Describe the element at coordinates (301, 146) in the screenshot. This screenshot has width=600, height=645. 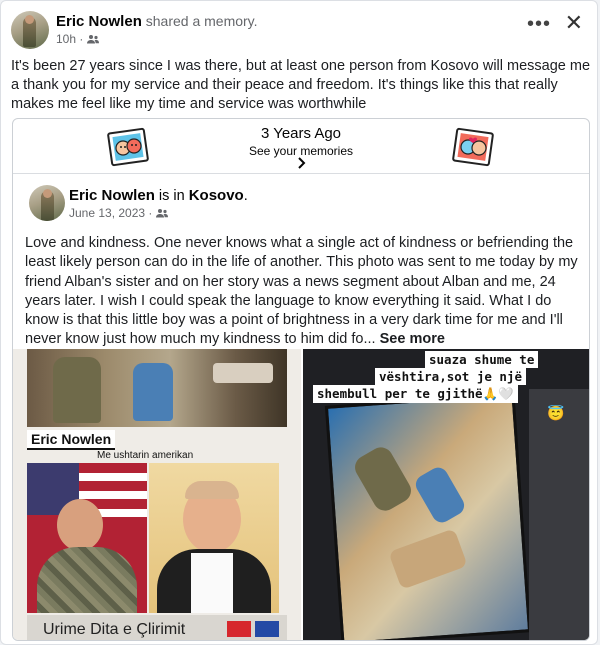
I see `memory-header: 3 Years Ago See your memories` at that location.